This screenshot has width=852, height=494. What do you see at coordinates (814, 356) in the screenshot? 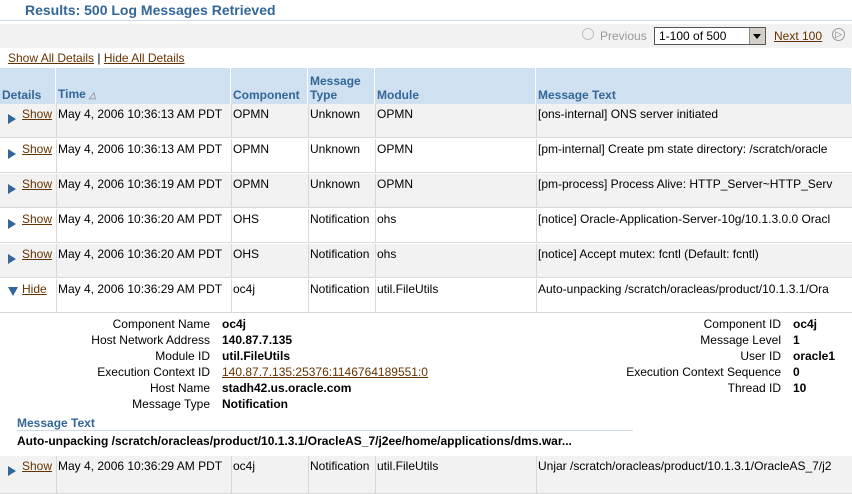
I see `user-id-value: oracle1` at bounding box center [814, 356].